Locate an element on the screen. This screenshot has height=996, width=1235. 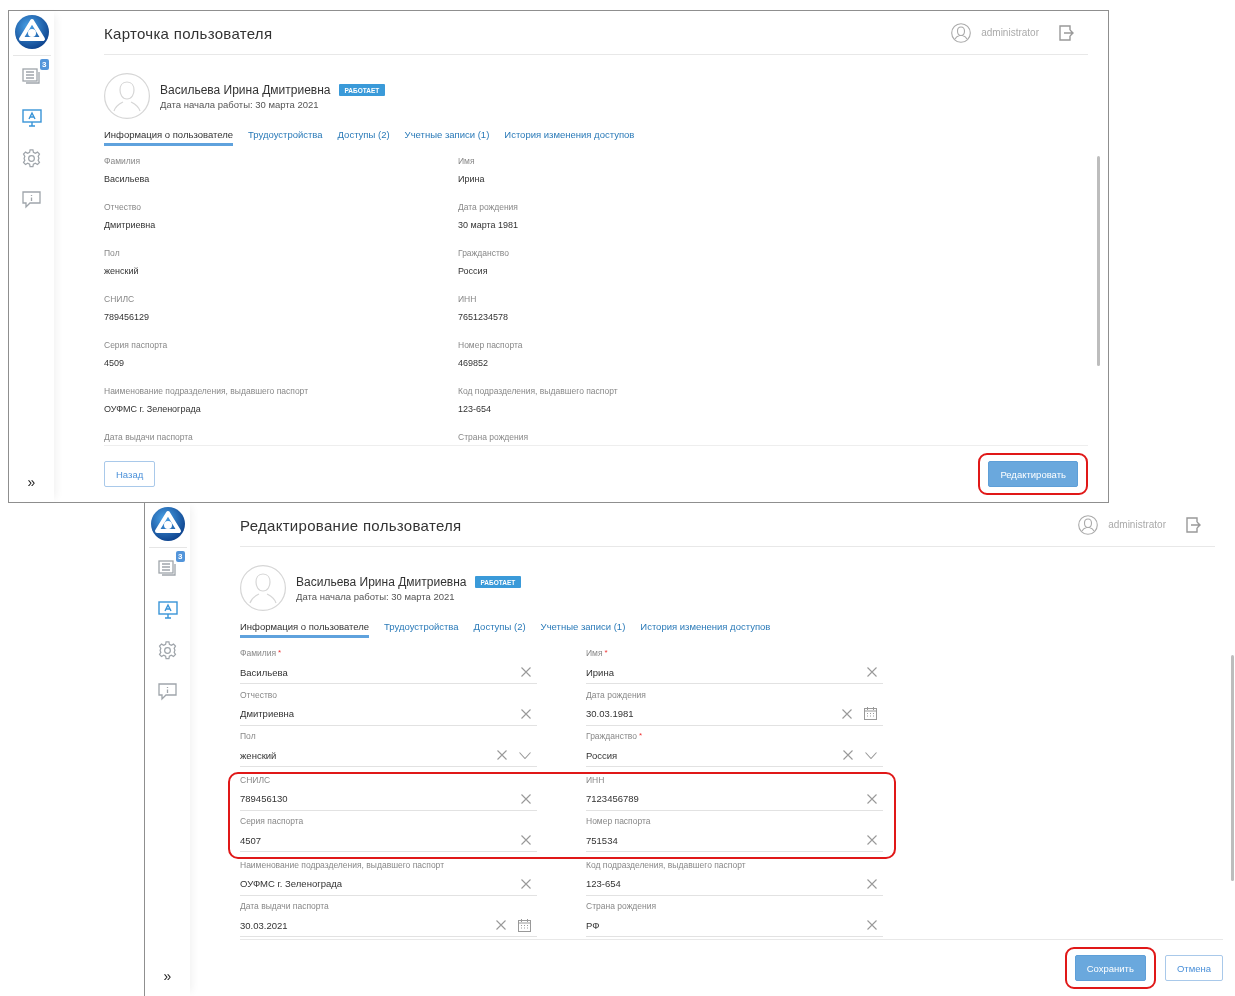
field-value: 789456129 is located at coordinates (127, 317).